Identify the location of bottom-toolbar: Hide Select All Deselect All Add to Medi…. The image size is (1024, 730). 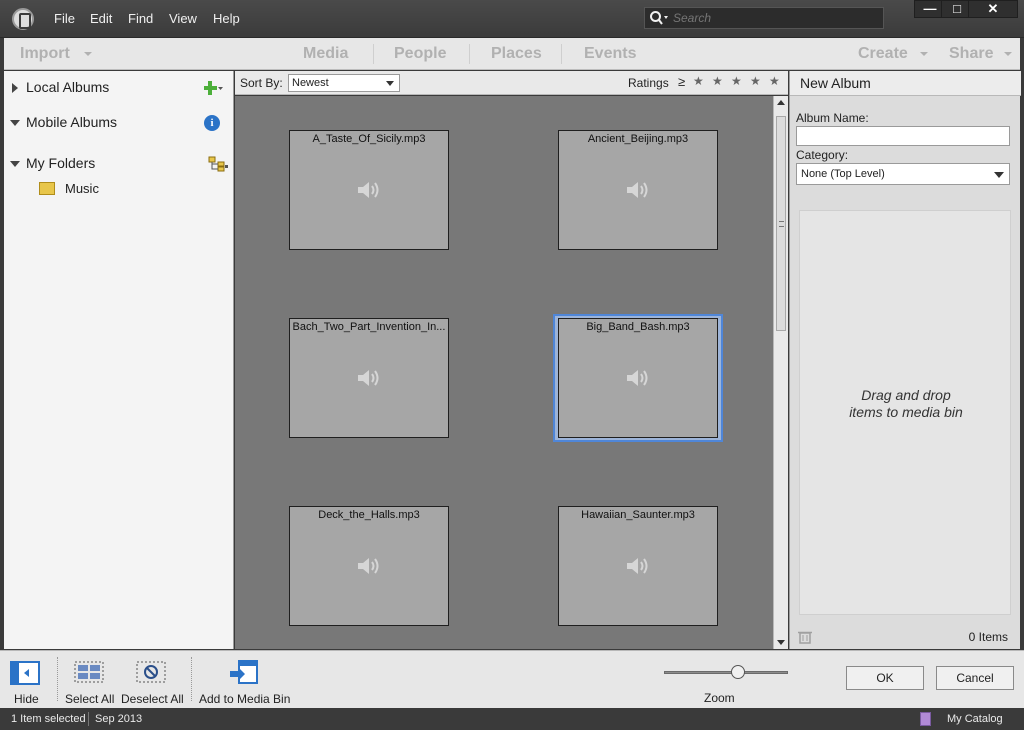
(512, 679).